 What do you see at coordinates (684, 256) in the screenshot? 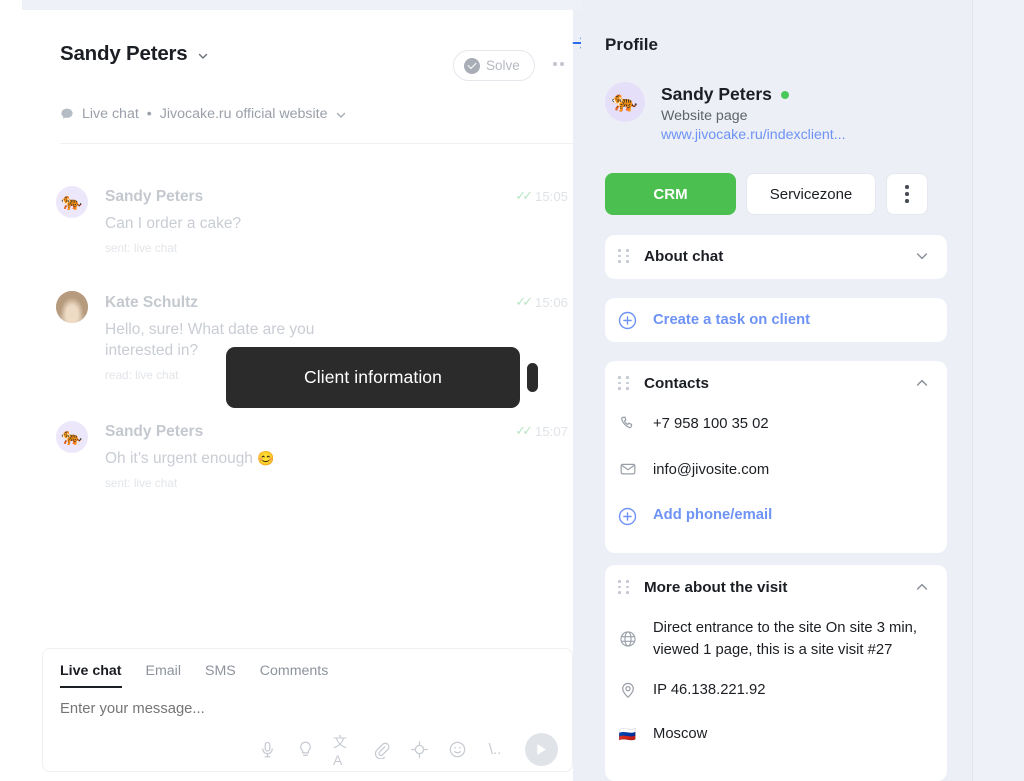
I see `card-title: About chat` at bounding box center [684, 256].